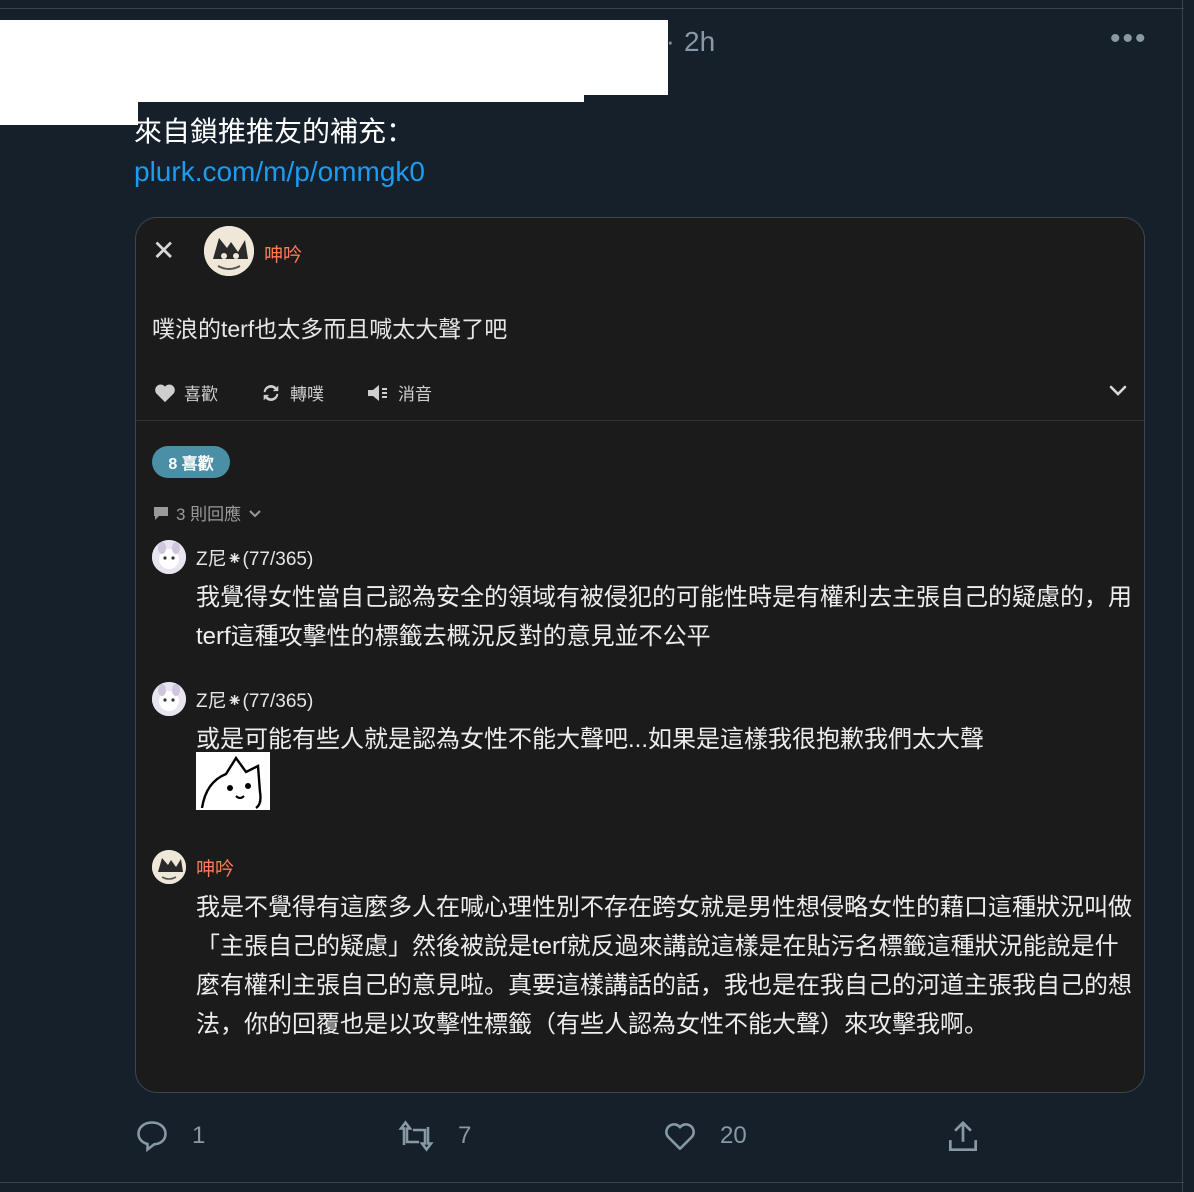 The width and height of the screenshot is (1194, 1192). I want to click on comment-icon, so click(161, 513).